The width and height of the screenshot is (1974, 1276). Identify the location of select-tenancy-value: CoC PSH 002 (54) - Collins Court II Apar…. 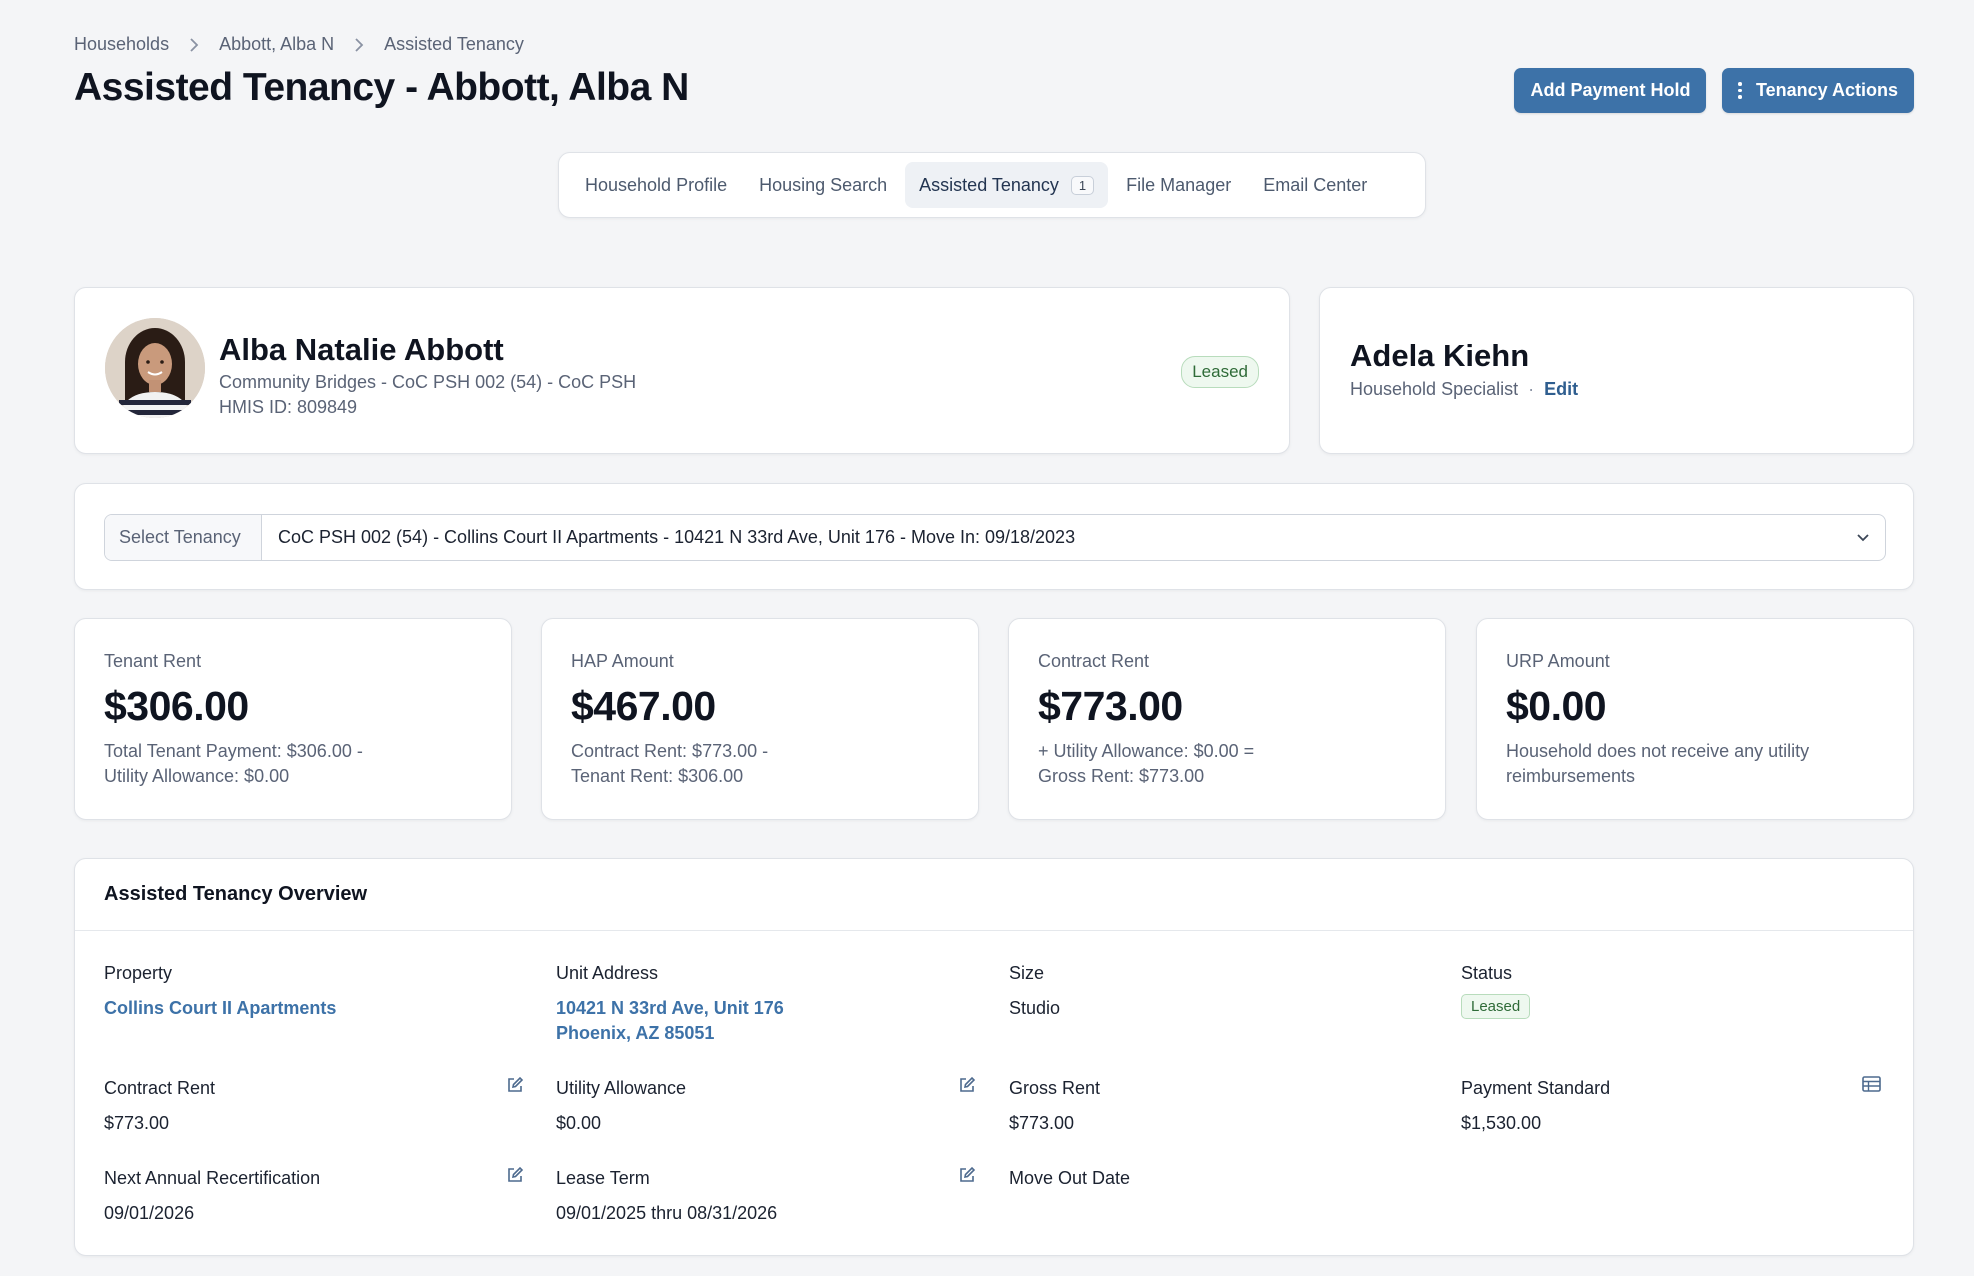
(677, 537).